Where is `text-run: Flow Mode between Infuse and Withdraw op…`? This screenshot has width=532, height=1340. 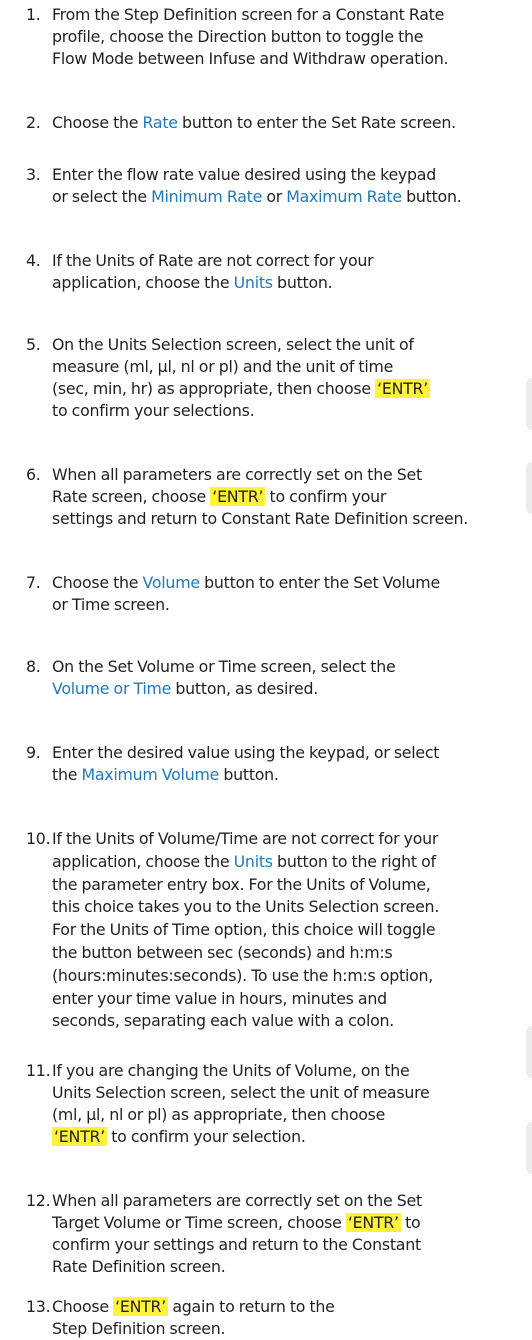
text-run: Flow Mode between Infuse and Withdraw op… is located at coordinates (250, 58).